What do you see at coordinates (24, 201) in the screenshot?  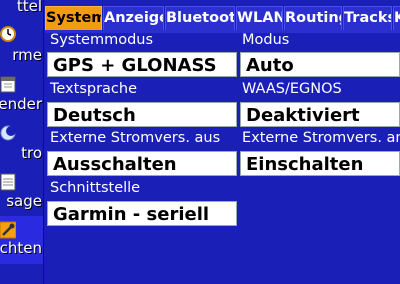 I see `sidebar-item-label: sage` at bounding box center [24, 201].